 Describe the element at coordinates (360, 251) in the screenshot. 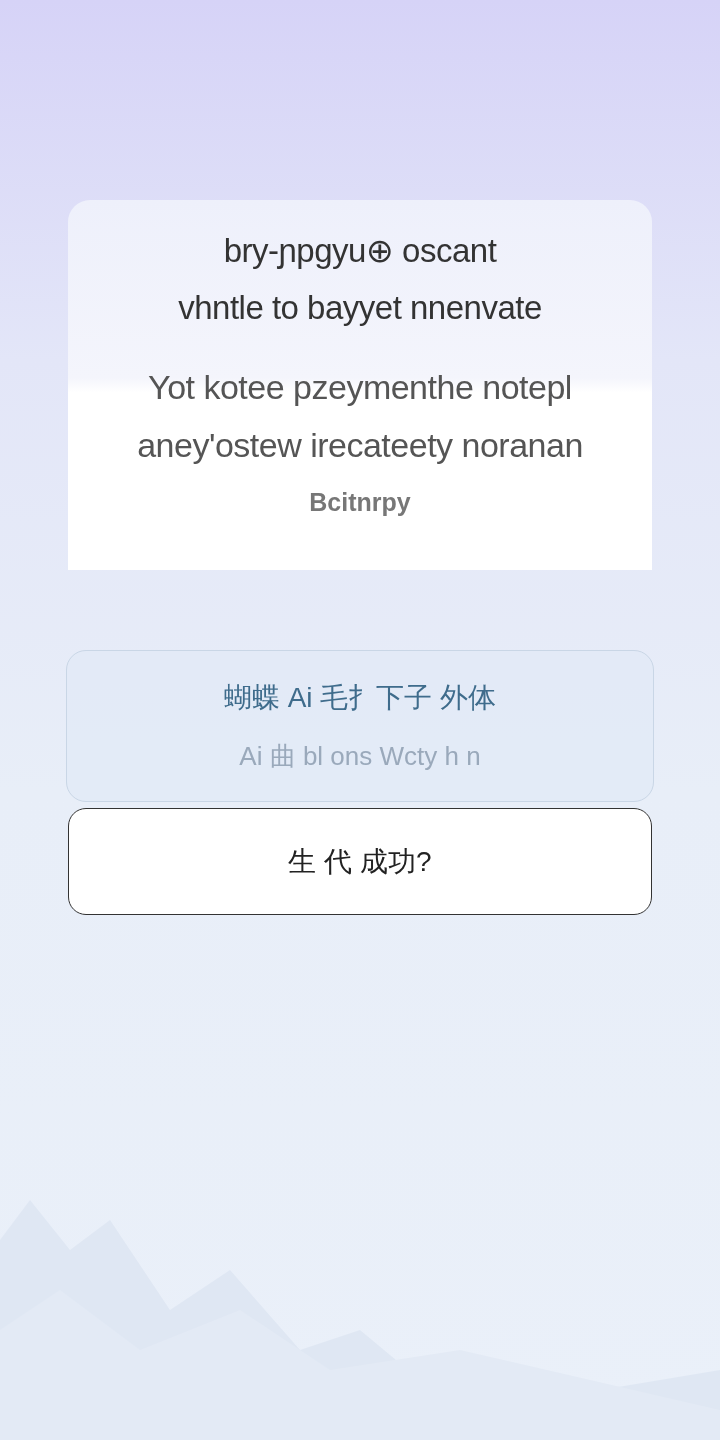

I see `dialog-title: bry-ɲpgyu⊕ oscant` at that location.